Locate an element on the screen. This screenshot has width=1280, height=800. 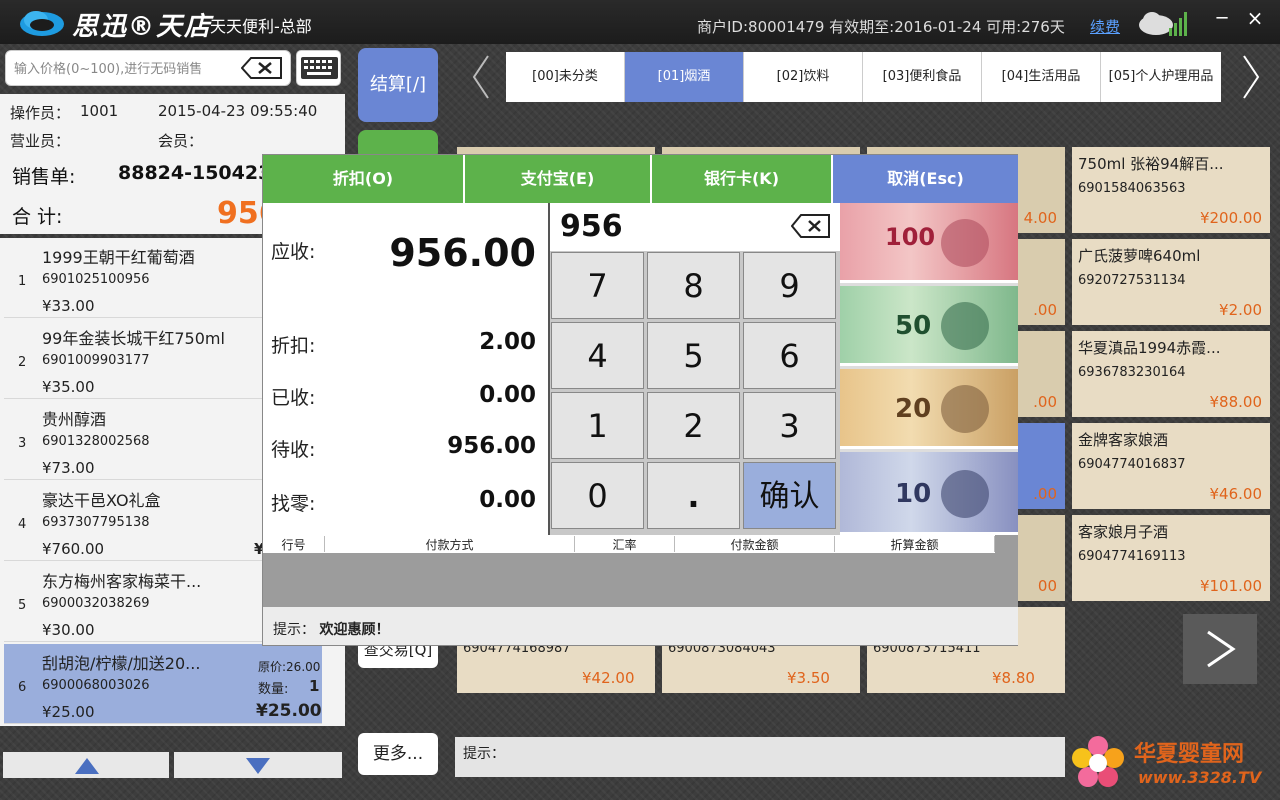
due-value: 956.00 is located at coordinates (462, 253).